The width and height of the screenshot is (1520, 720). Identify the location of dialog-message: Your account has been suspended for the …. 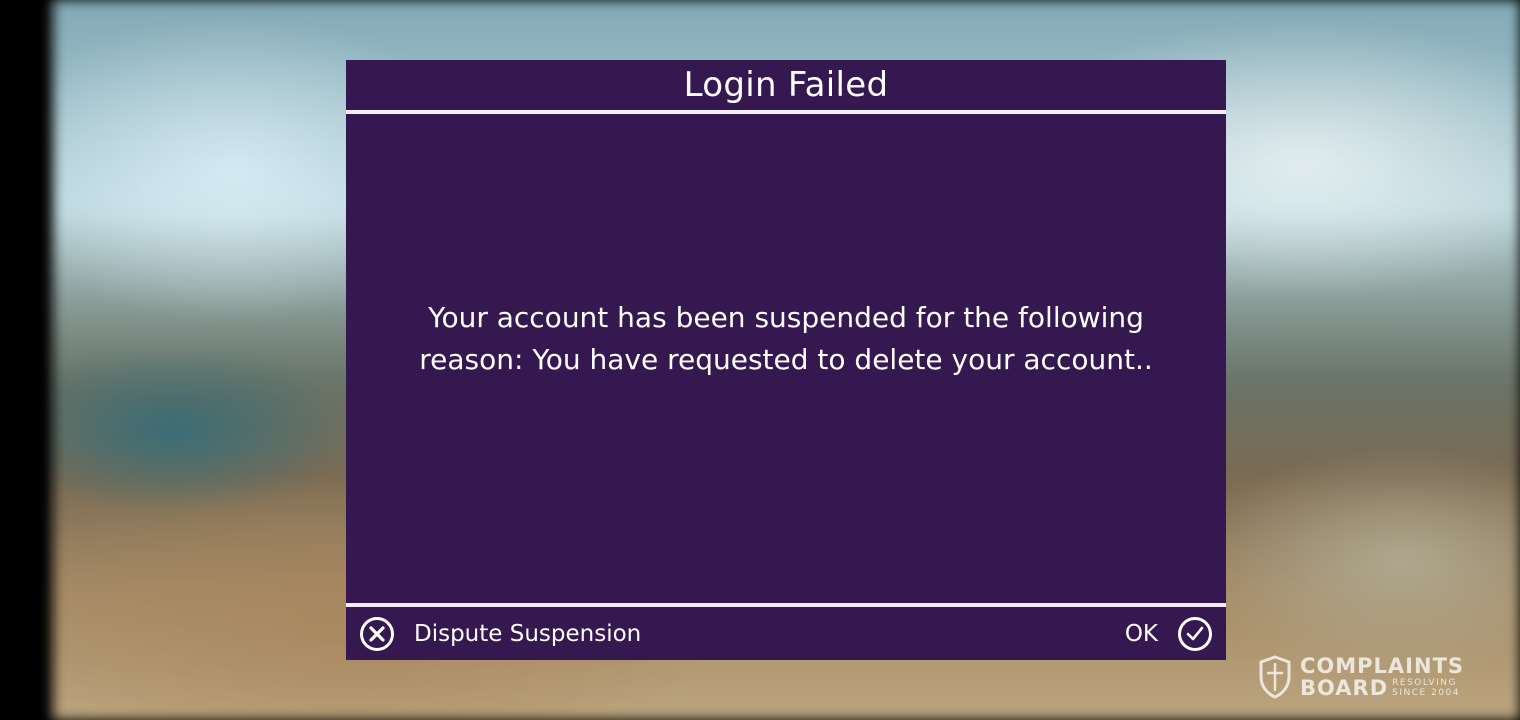
(786, 338).